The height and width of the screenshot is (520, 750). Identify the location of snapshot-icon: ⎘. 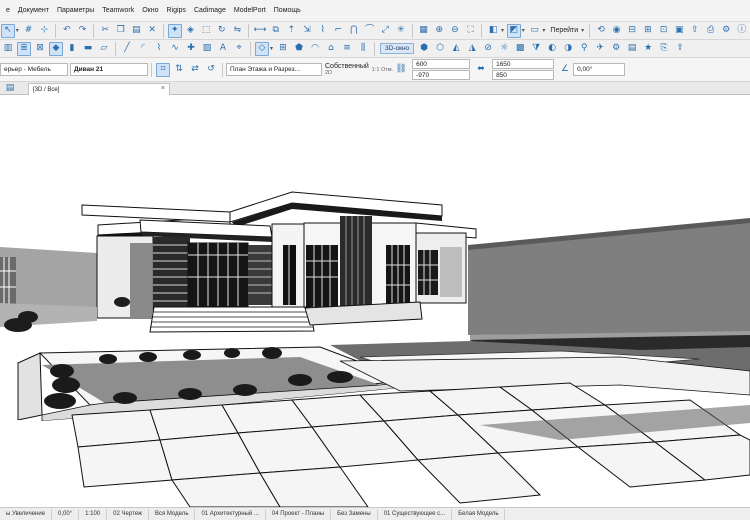
(664, 49).